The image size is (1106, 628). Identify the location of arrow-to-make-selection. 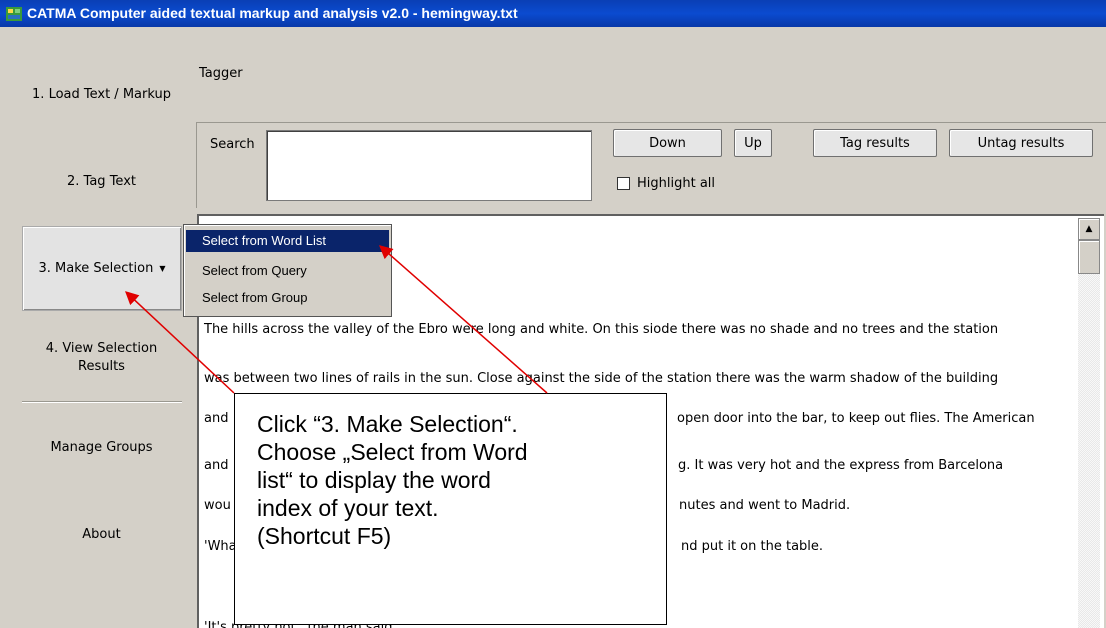
(180, 342).